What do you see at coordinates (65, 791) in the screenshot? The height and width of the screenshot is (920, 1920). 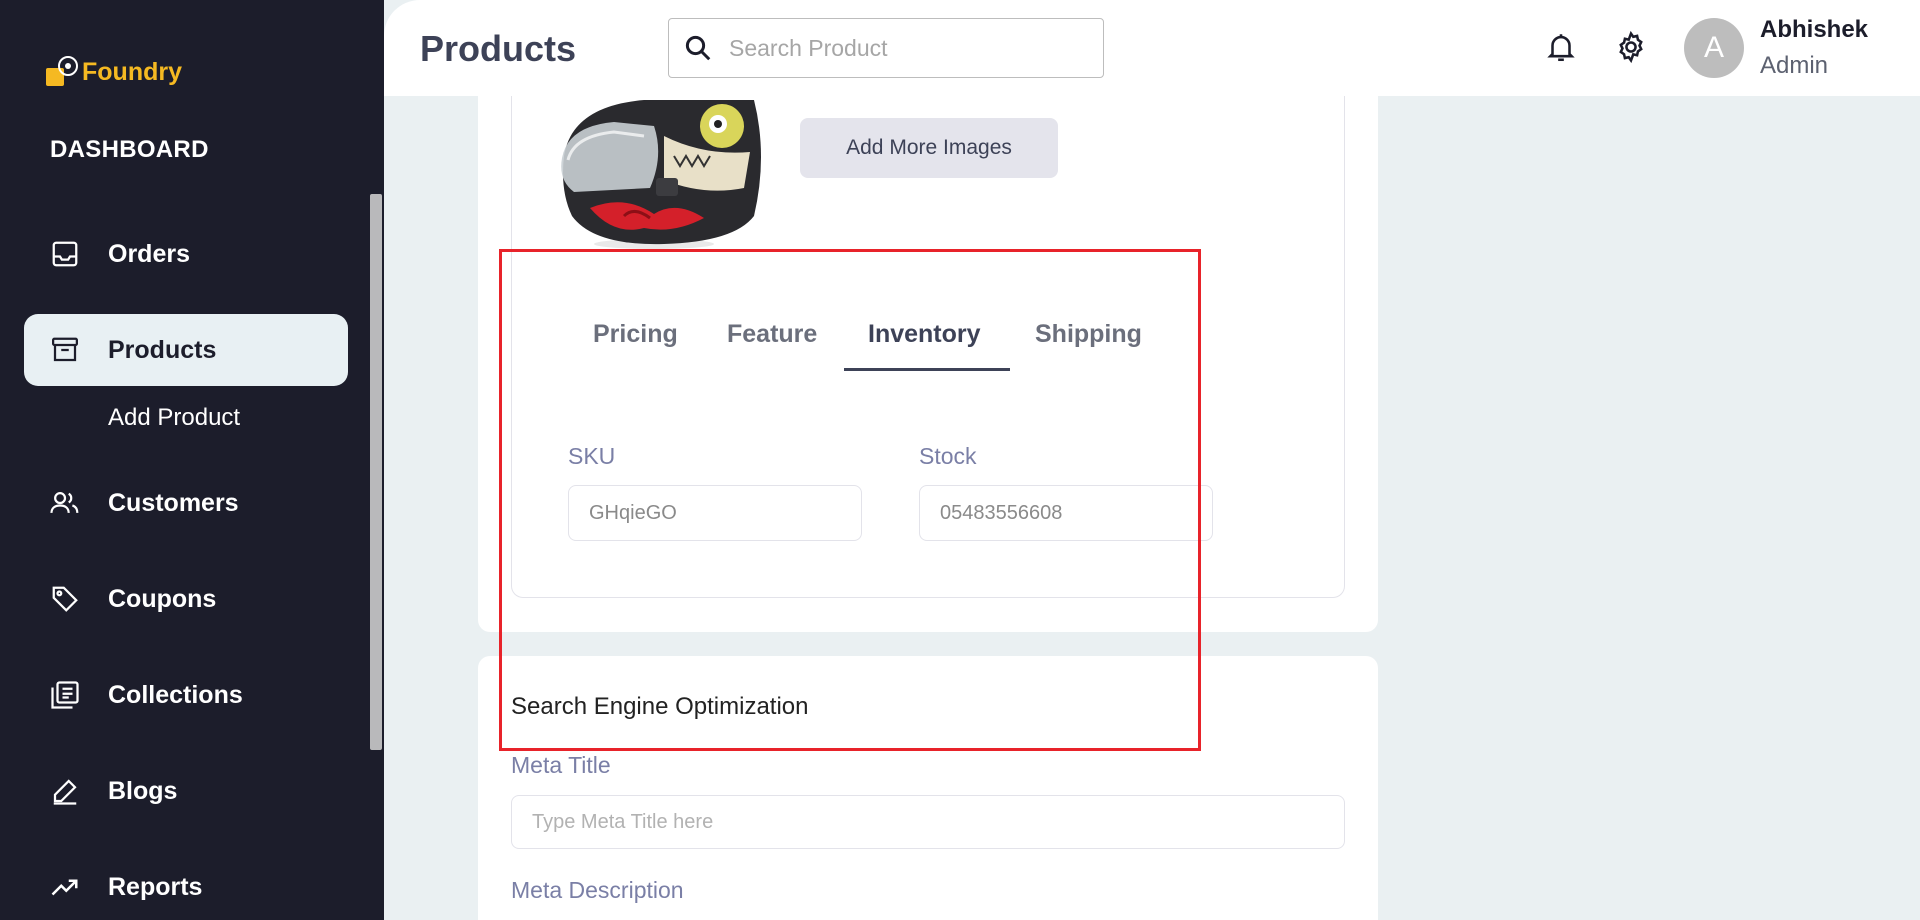 I see `pen-icon` at bounding box center [65, 791].